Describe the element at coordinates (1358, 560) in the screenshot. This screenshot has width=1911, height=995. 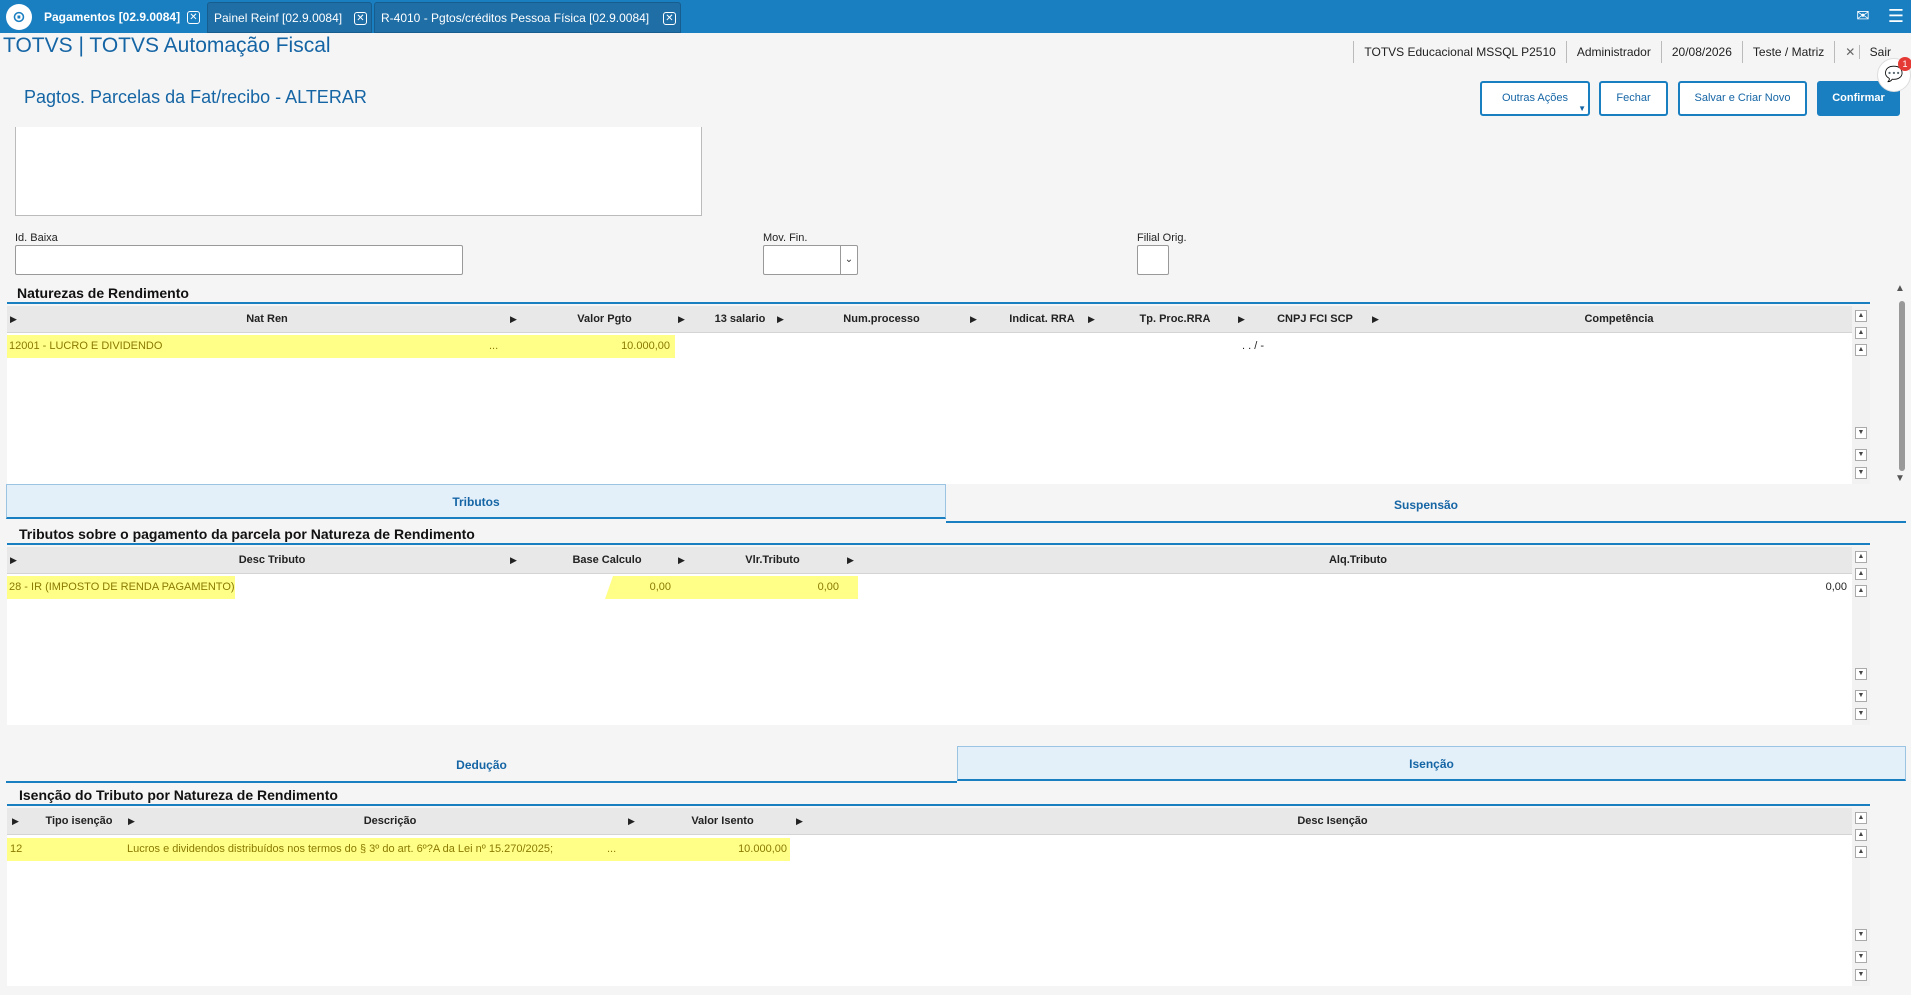
I see `col-alq-tributo: Alq.Tributo` at that location.